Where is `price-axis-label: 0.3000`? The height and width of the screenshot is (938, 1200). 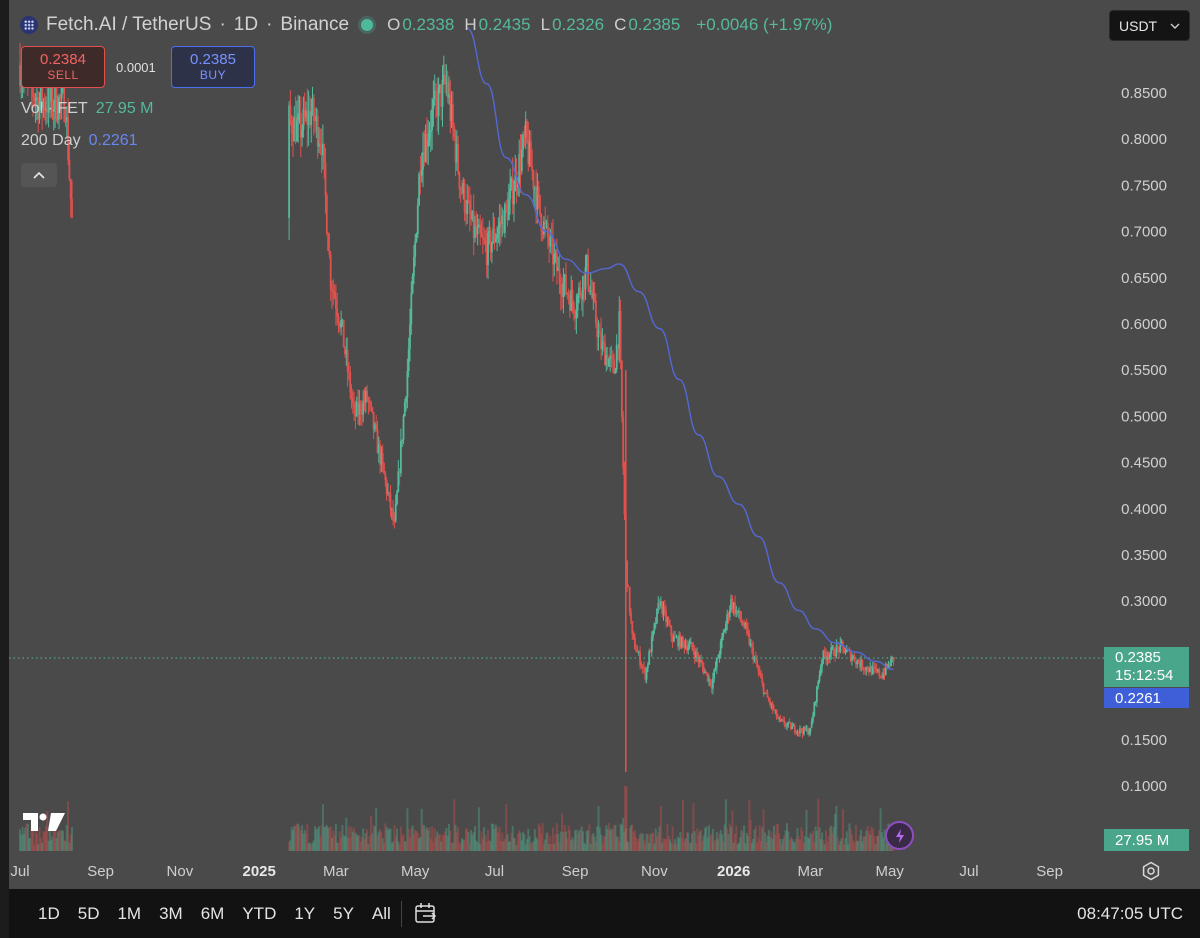
price-axis-label: 0.3000 is located at coordinates (1144, 601).